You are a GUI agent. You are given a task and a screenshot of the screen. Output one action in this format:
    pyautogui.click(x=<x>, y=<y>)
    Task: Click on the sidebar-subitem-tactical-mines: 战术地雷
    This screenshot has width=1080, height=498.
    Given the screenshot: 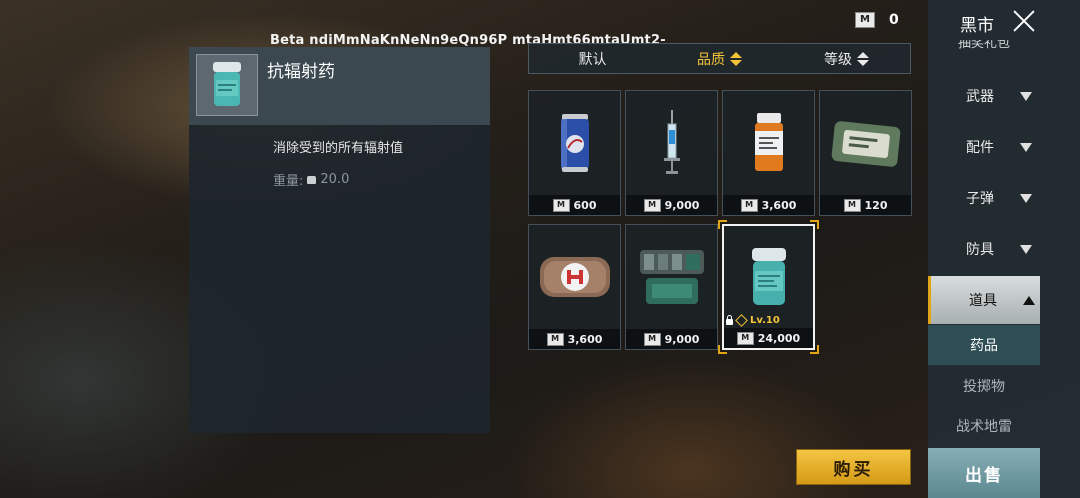 What is the action you would take?
    pyautogui.click(x=984, y=426)
    